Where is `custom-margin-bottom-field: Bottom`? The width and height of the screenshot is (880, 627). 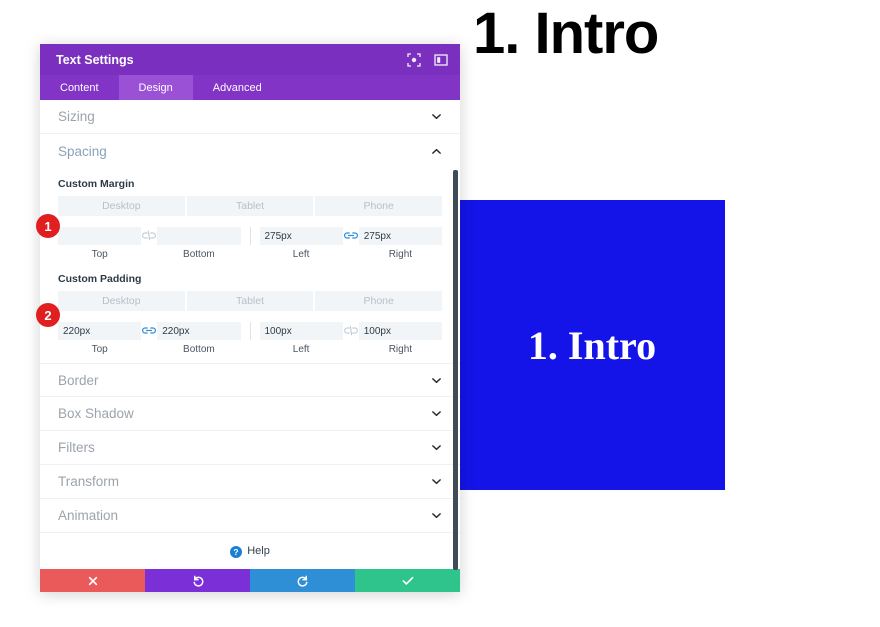
custom-margin-bottom-field: Bottom is located at coordinates (199, 243).